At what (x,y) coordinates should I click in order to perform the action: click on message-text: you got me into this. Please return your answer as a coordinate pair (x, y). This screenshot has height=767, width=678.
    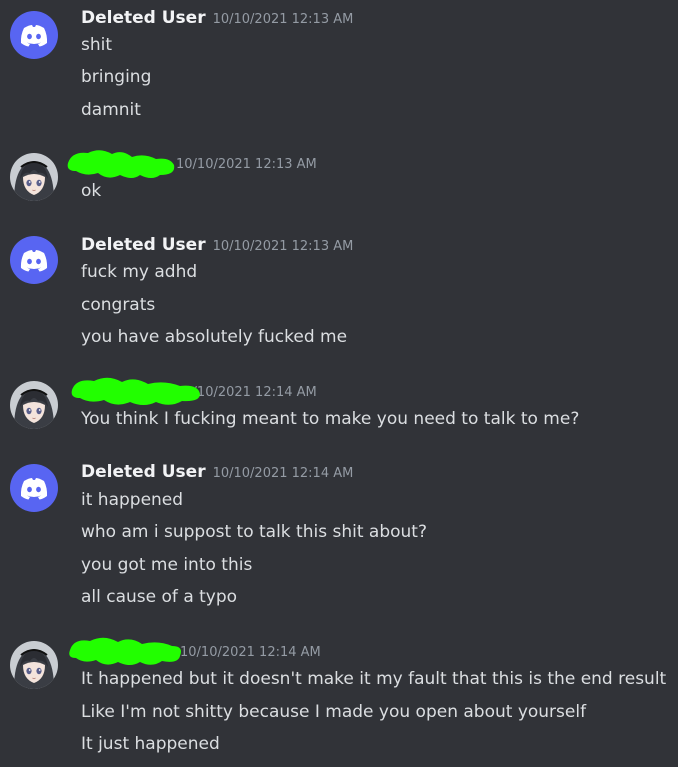
    Looking at the image, I should click on (167, 565).